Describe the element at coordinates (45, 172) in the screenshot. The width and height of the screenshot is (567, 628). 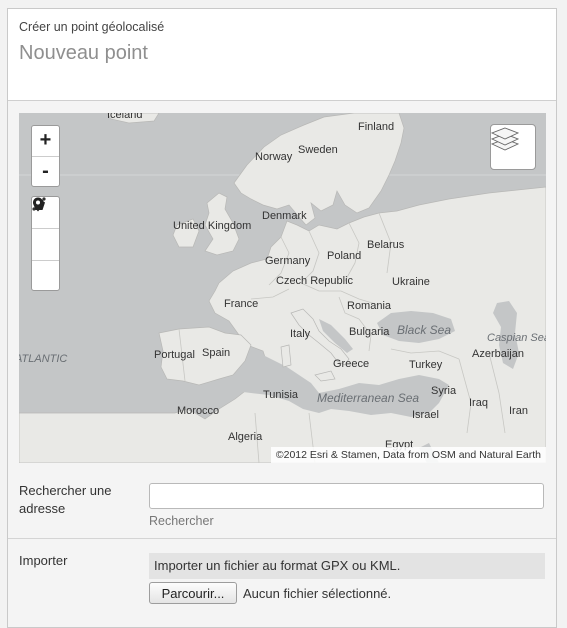
I see `zoom-out-button: -` at that location.